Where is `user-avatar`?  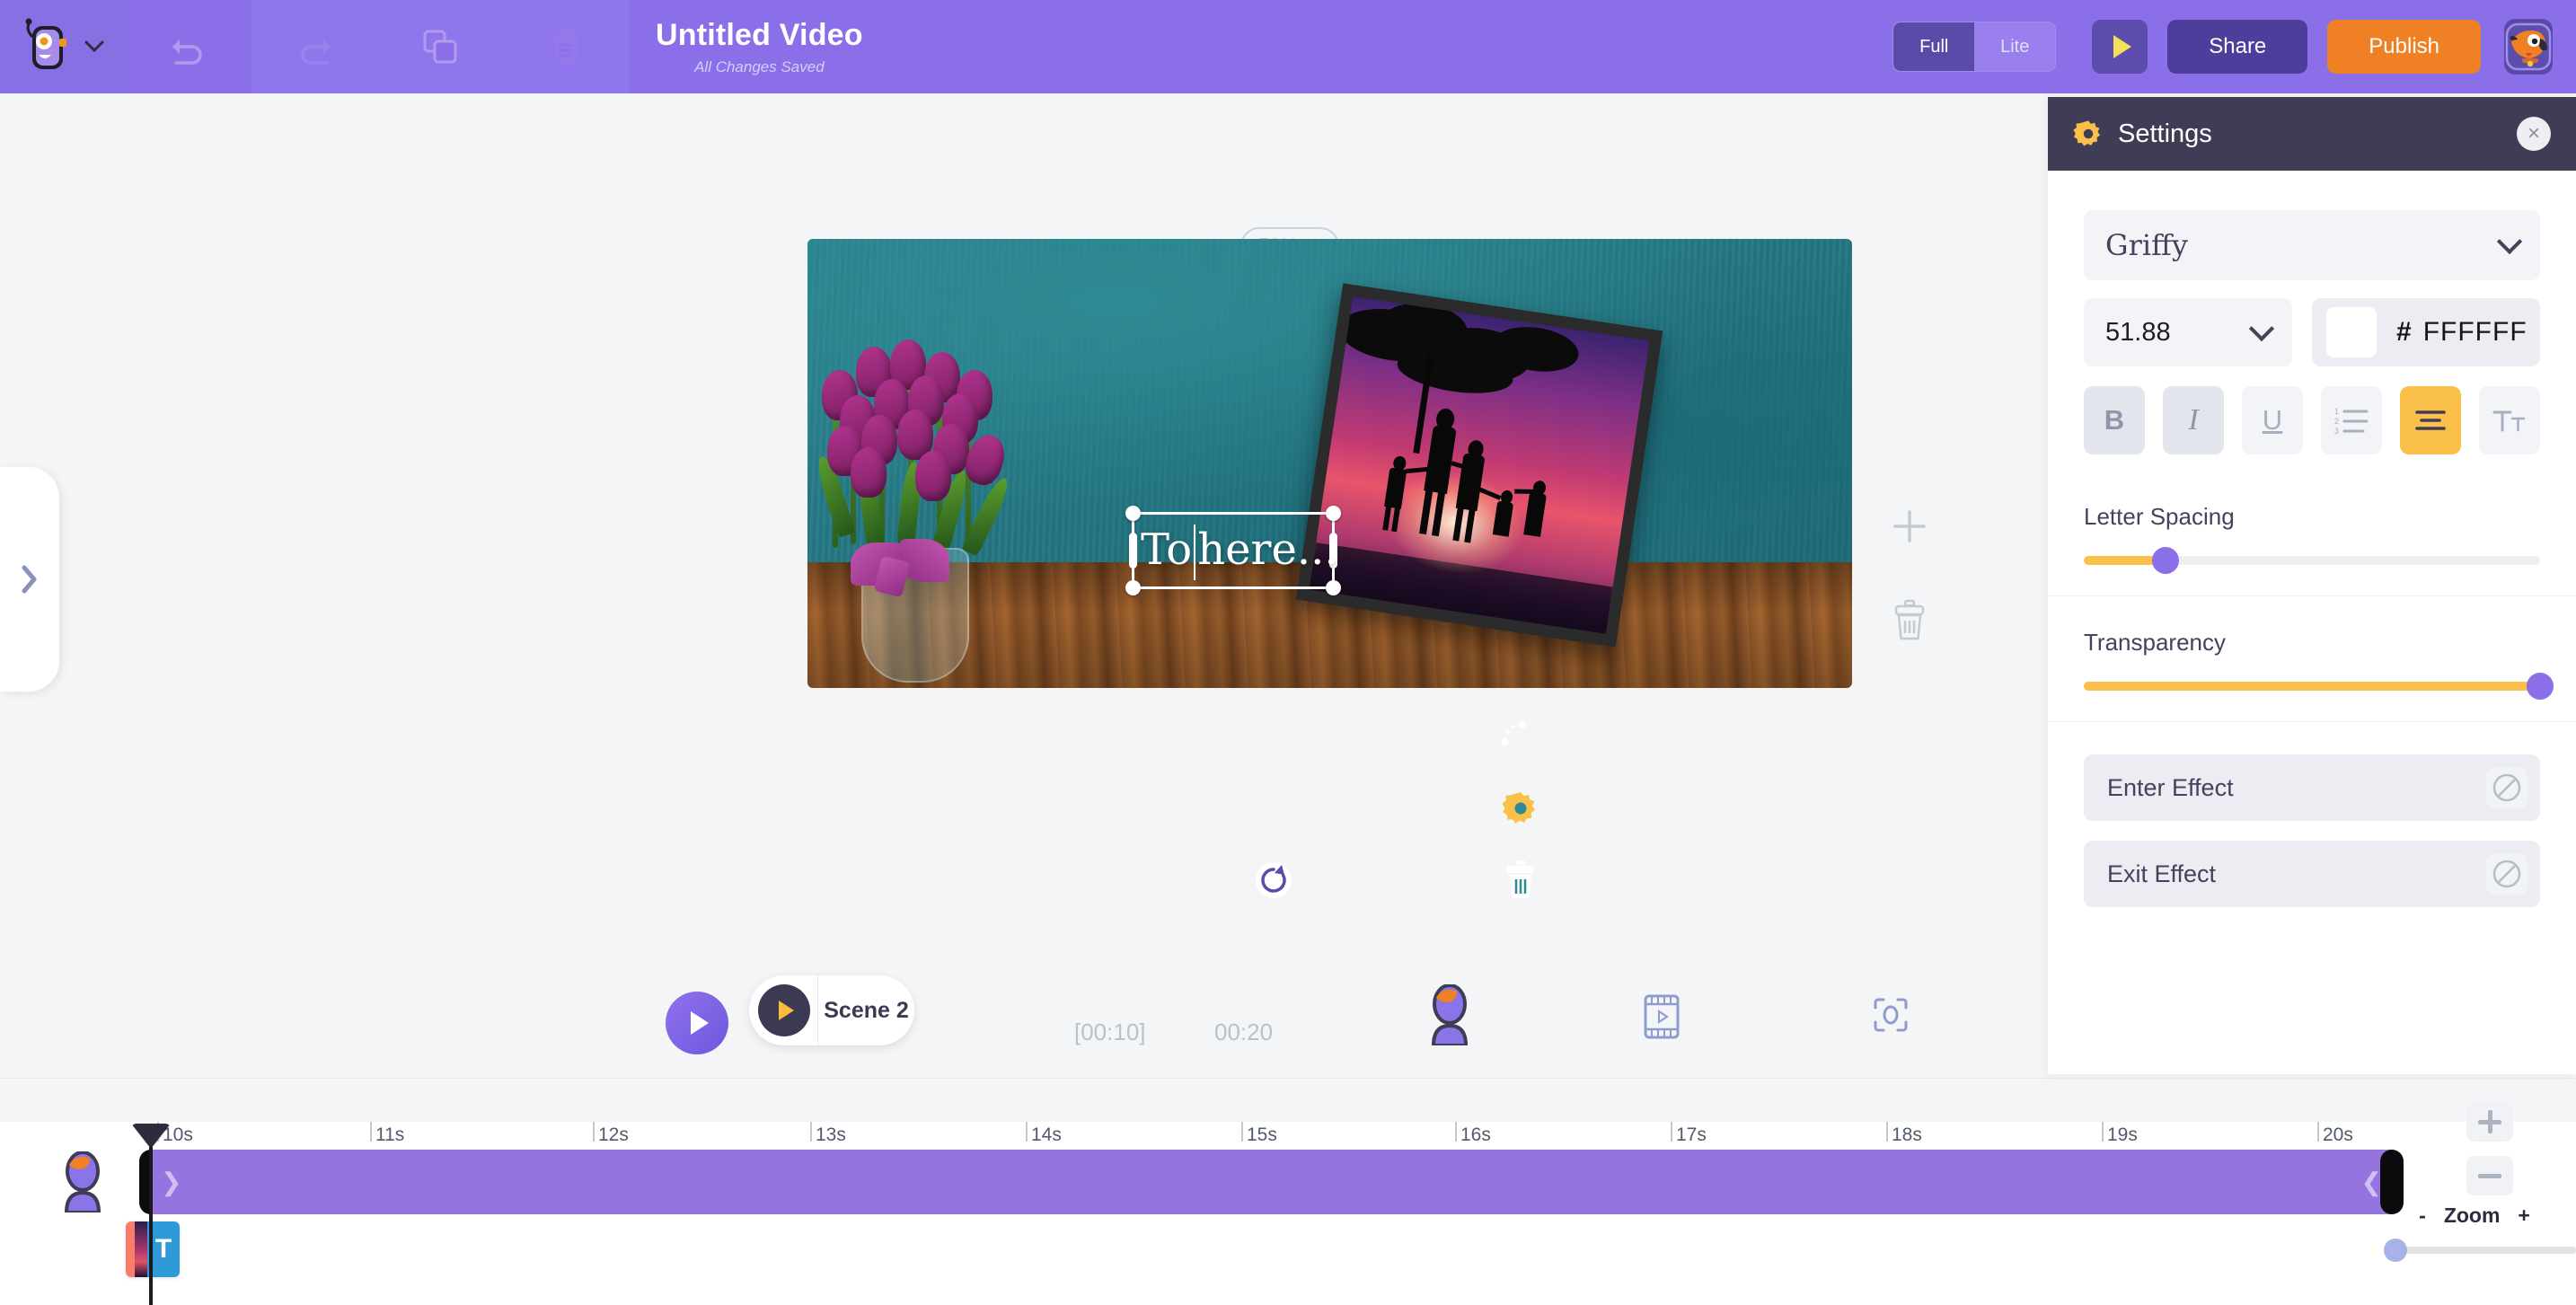
user-avatar is located at coordinates (2528, 47).